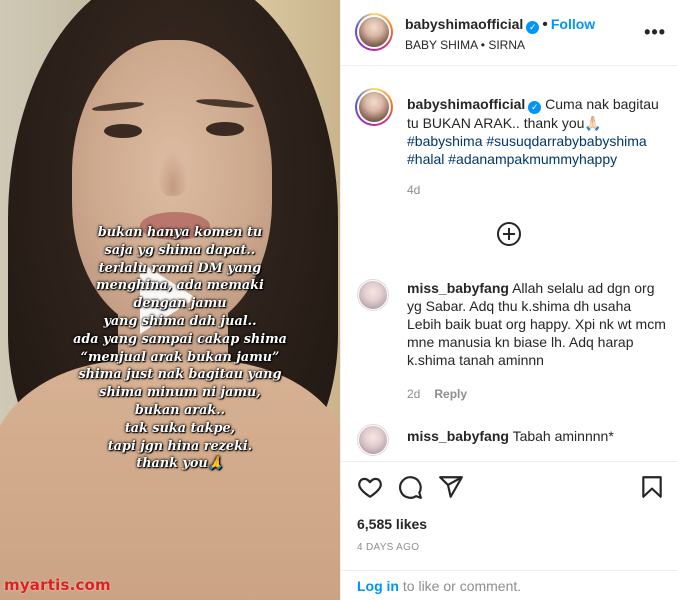 The width and height of the screenshot is (677, 600). What do you see at coordinates (655, 32) in the screenshot?
I see `more-options-icon: •••` at bounding box center [655, 32].